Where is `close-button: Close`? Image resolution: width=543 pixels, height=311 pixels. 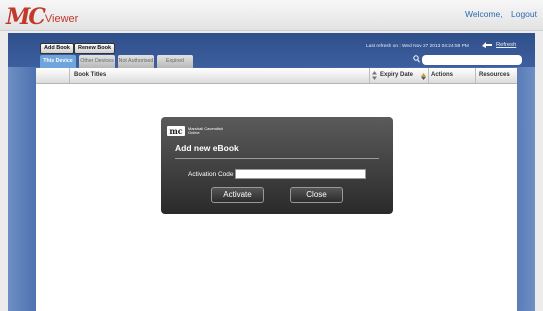
close-button: Close is located at coordinates (316, 195).